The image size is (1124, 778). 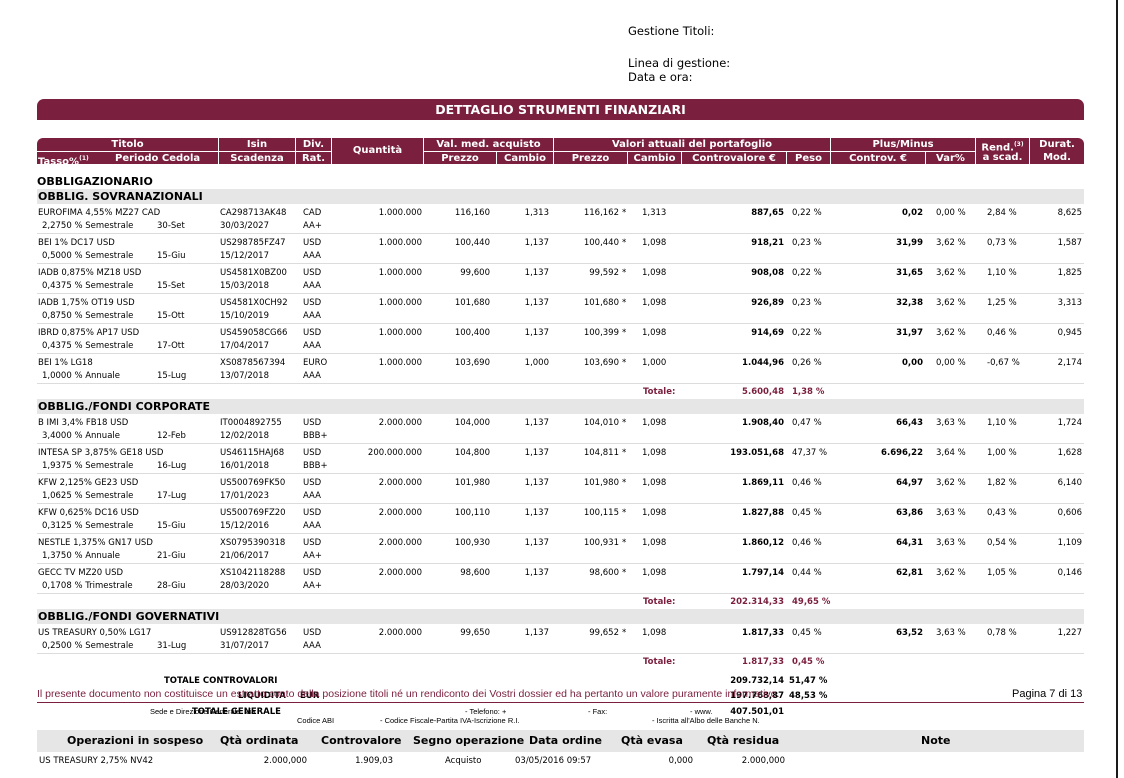 What do you see at coordinates (361, 740) in the screenshot?
I see `op-header-2: Controvalore` at bounding box center [361, 740].